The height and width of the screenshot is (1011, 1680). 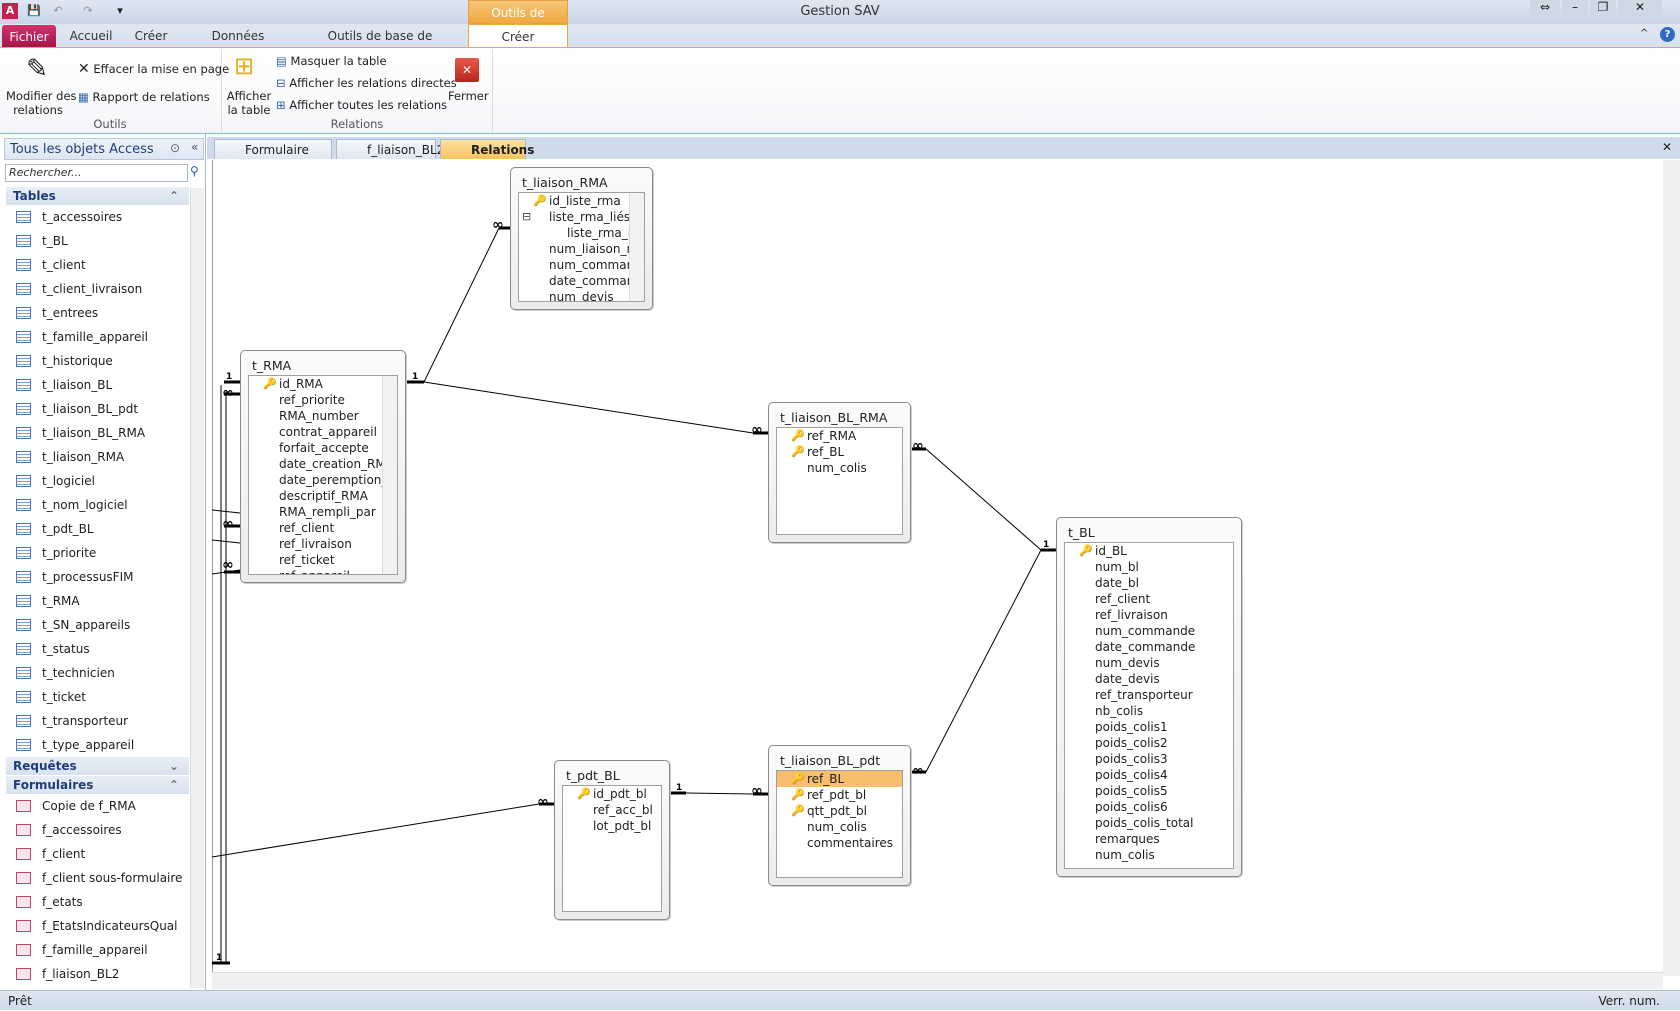 I want to click on field-row: date_peremption_RMA, so click(x=323, y=480).